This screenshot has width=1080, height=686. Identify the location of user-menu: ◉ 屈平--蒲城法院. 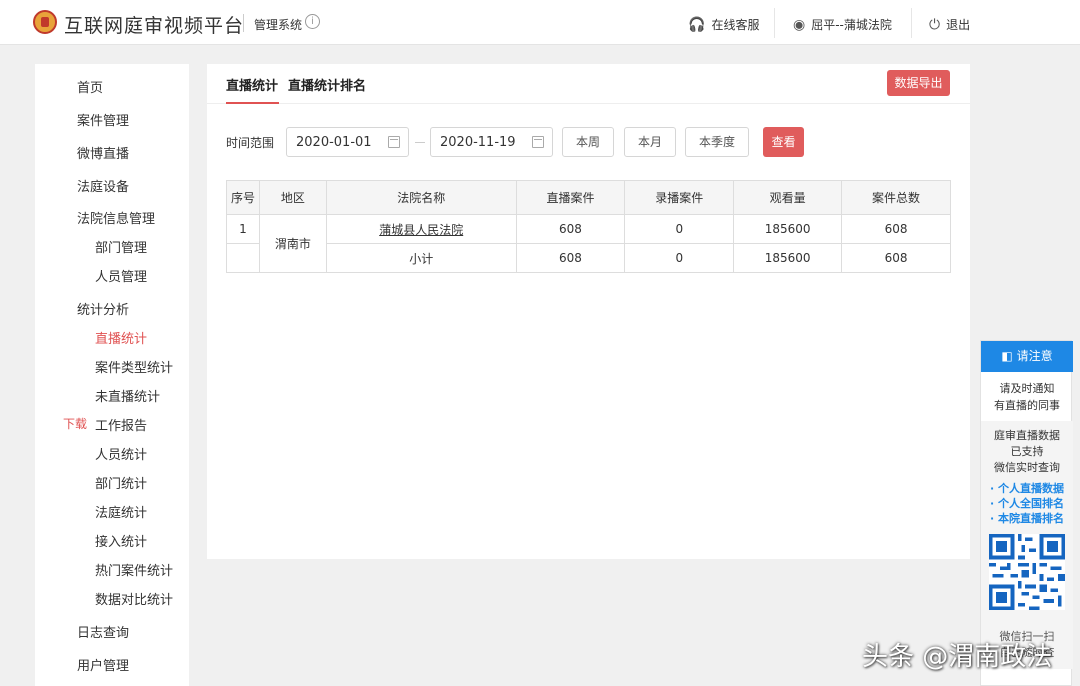
(842, 24).